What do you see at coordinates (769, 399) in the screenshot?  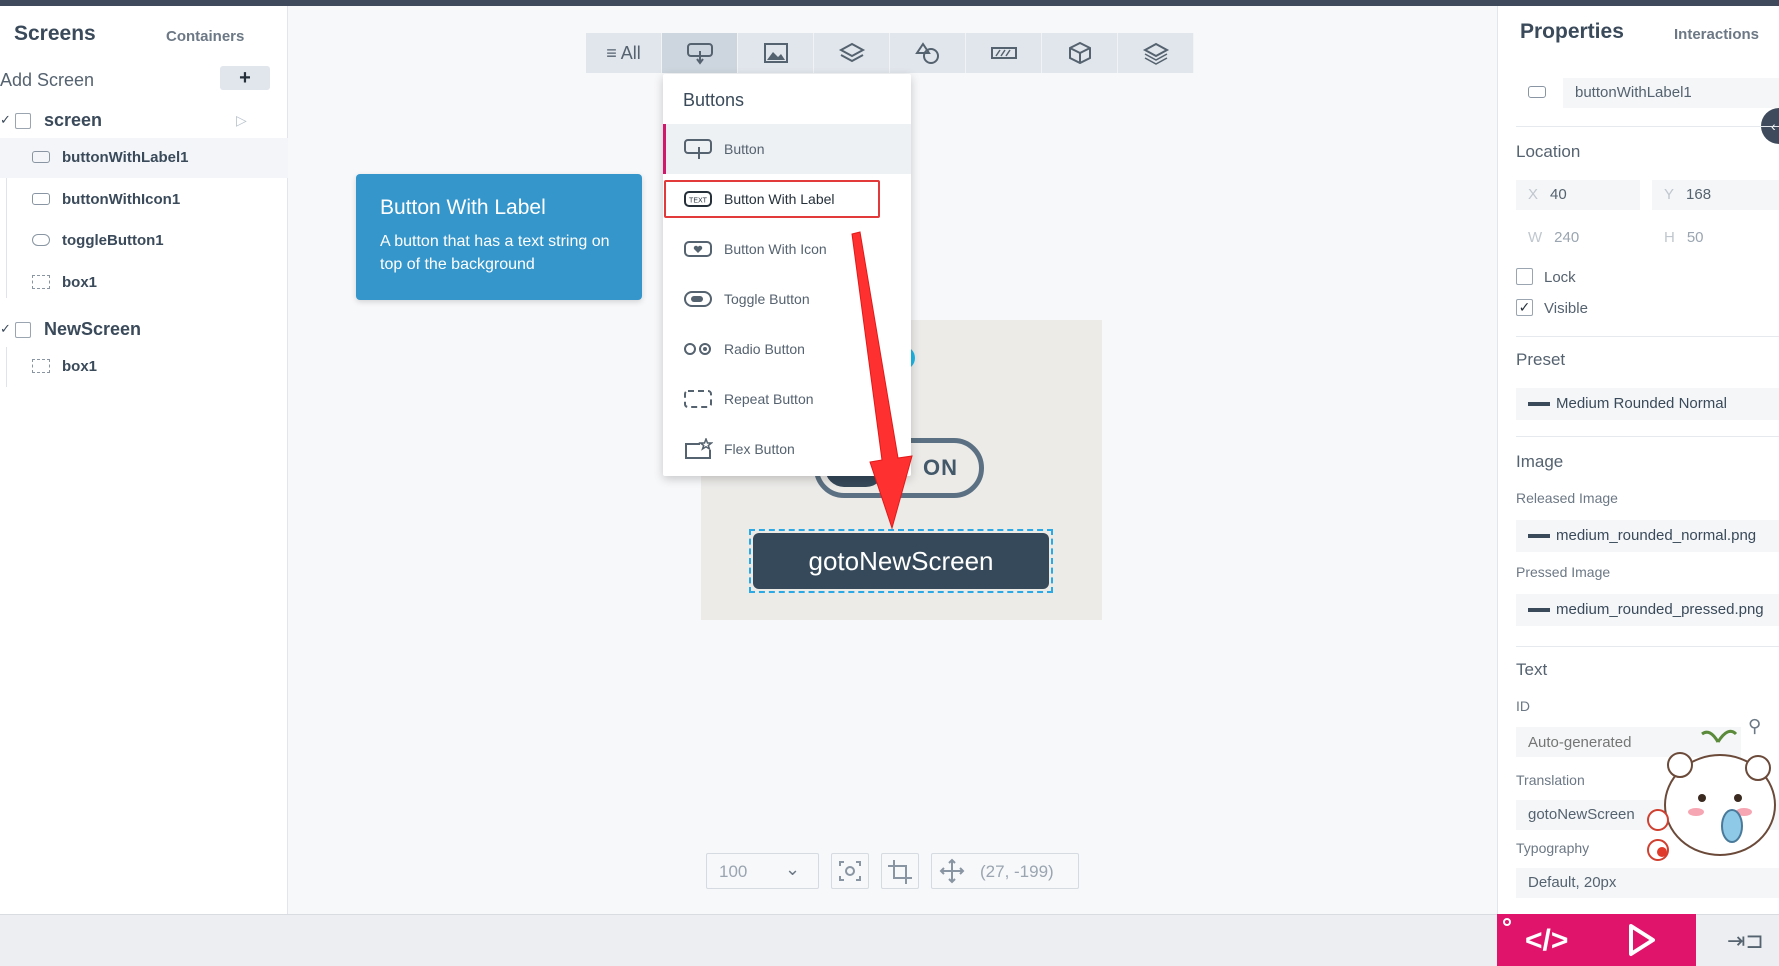 I see `dropdown-item-label: Repeat Button` at bounding box center [769, 399].